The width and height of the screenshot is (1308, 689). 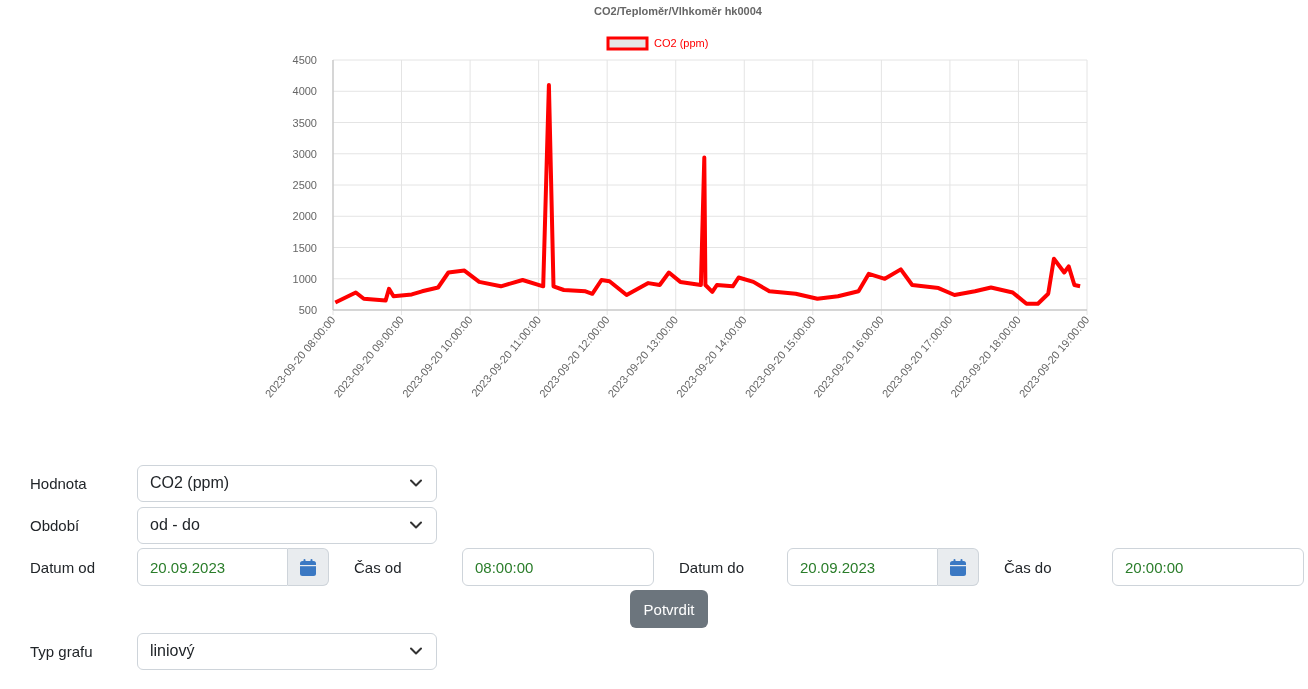 I want to click on field-label: Období, so click(x=55, y=525).